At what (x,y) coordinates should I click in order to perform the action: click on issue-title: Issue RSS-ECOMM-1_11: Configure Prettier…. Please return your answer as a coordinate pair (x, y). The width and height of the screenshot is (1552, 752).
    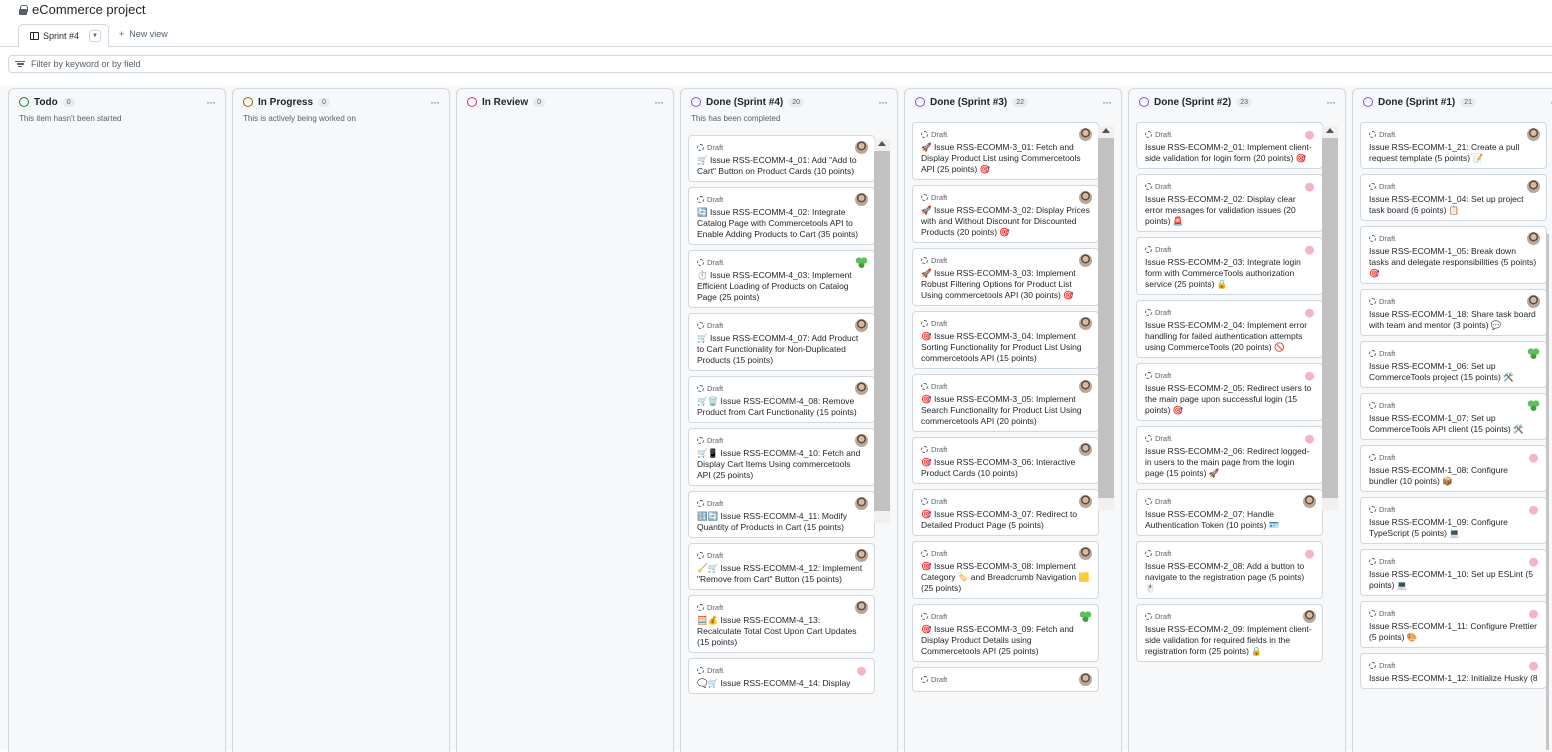
    Looking at the image, I should click on (1453, 632).